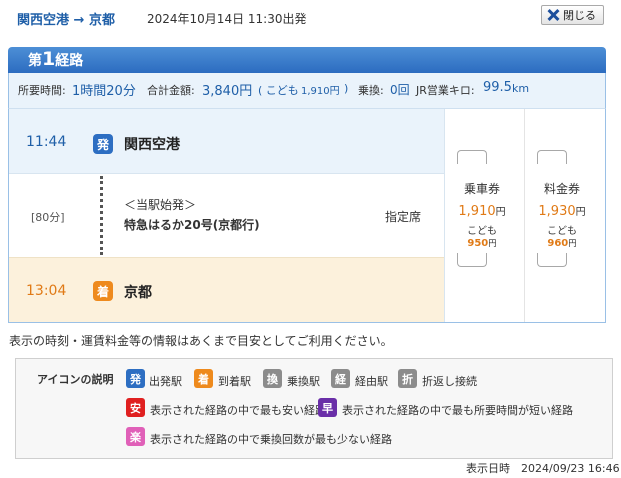  I want to click on disclaimer-note: 表示の時刻・運賃料金等の情報はあくまで目安としてご利用ください。, so click(201, 341).